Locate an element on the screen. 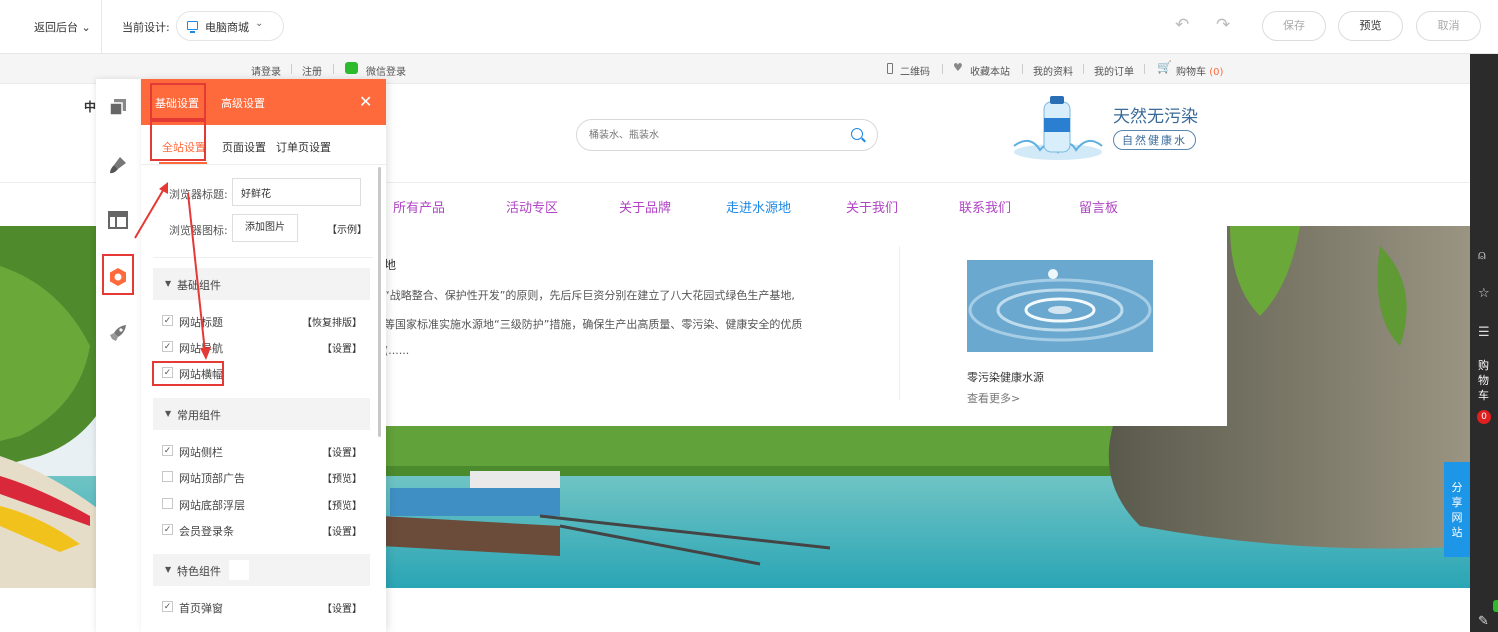  cart-link: 购物车 (0) is located at coordinates (1199, 70).